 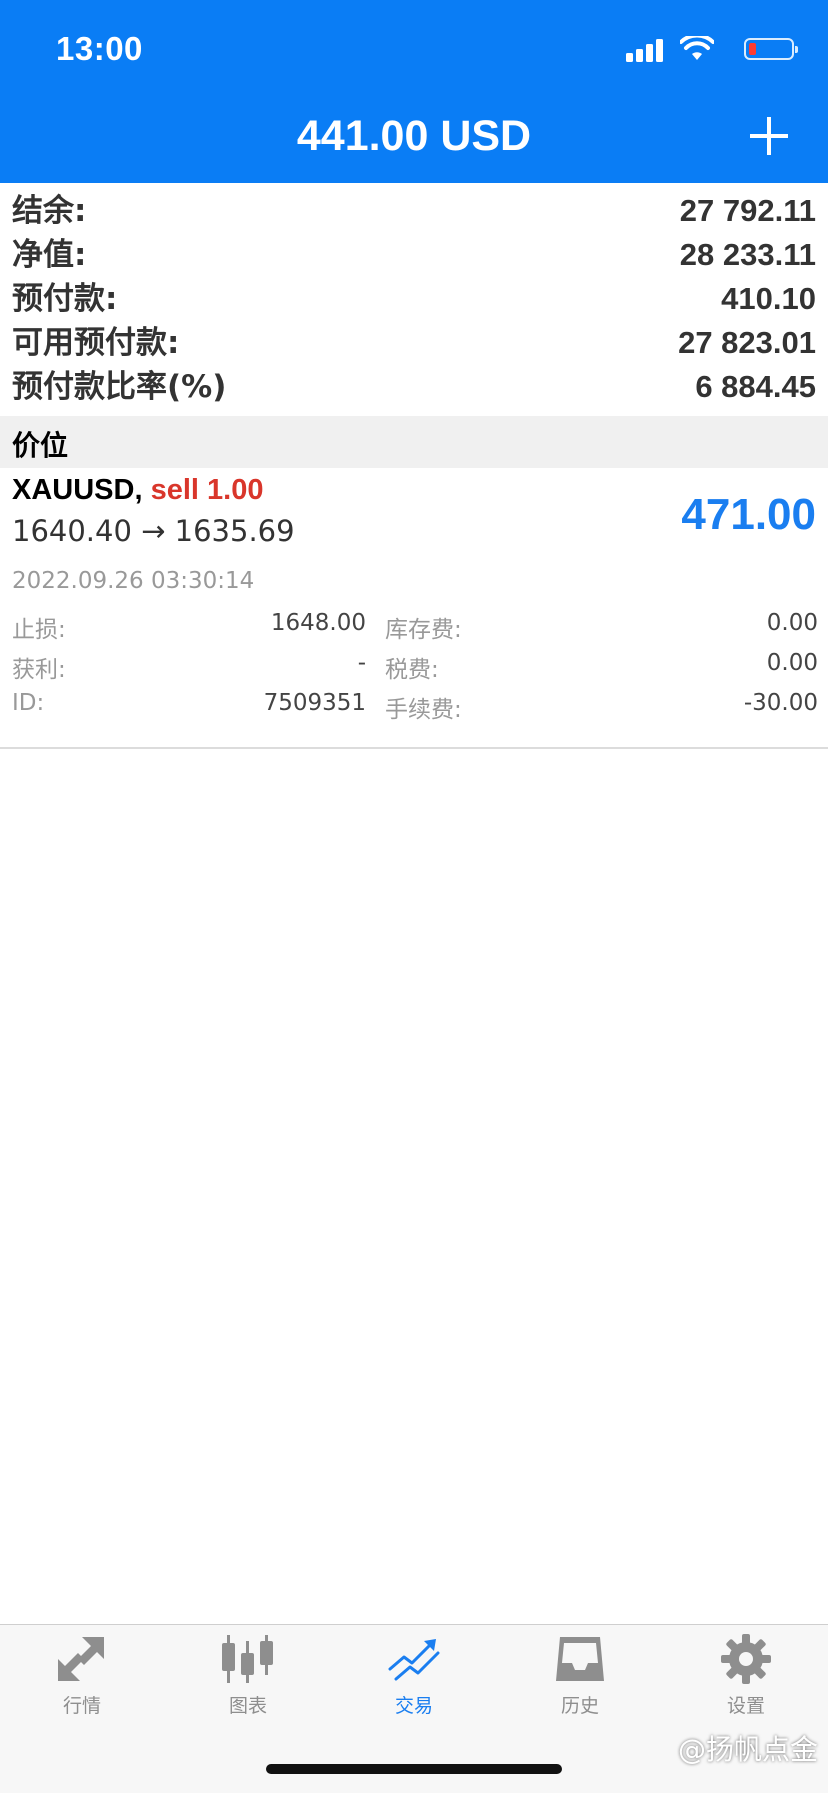 I want to click on tab-settings: 设置, so click(x=746, y=1675).